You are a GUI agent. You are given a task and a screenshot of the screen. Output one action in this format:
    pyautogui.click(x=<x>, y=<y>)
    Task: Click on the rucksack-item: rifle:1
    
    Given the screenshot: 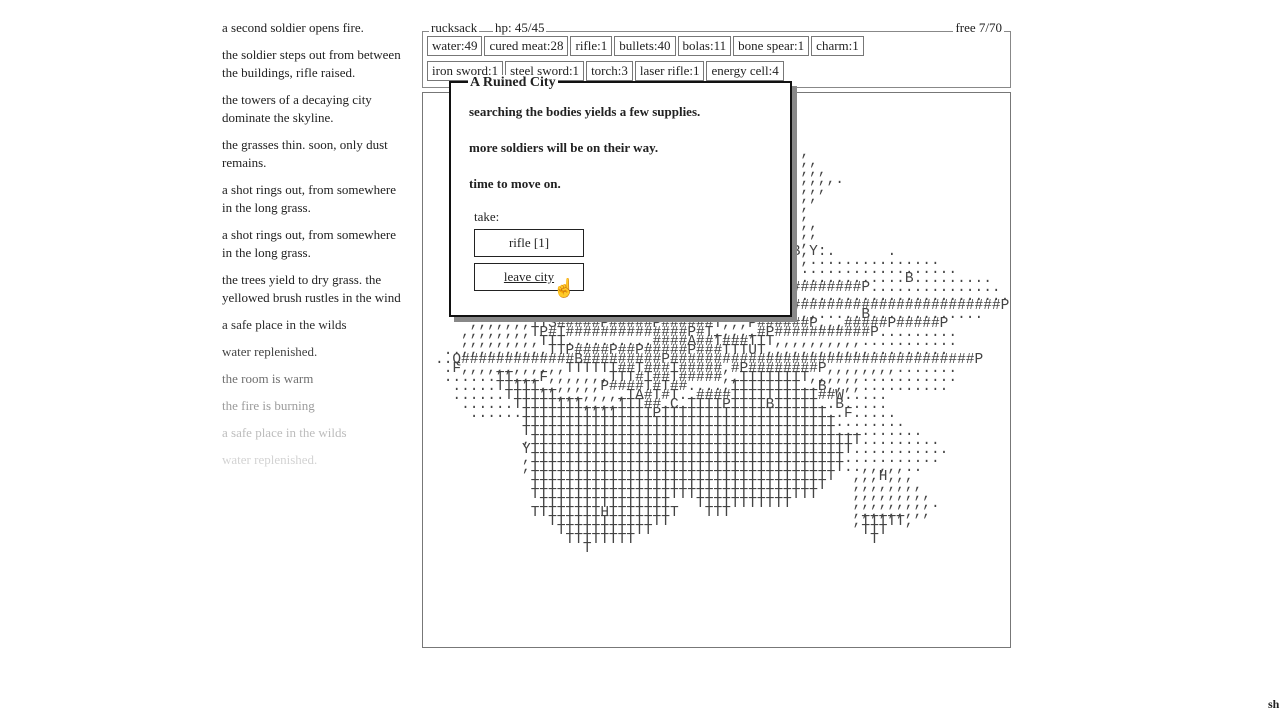 What is the action you would take?
    pyautogui.click(x=591, y=46)
    